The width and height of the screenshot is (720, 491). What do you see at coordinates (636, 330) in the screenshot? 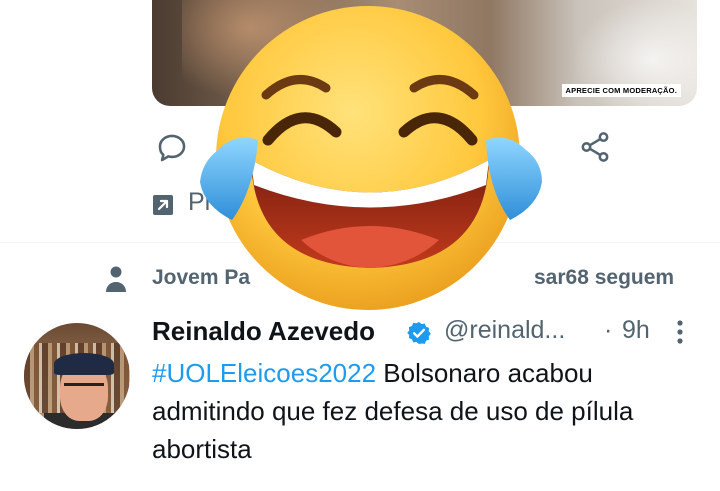
I see `tweet-time: 9h` at bounding box center [636, 330].